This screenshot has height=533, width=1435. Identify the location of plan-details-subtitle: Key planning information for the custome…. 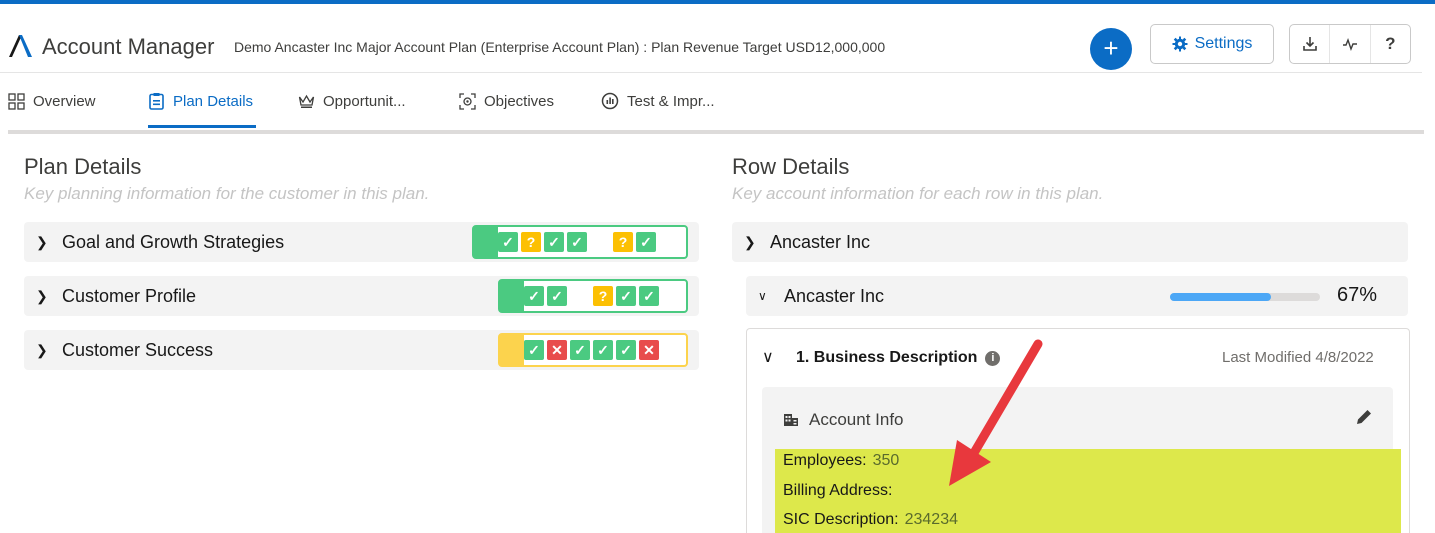
(227, 193).